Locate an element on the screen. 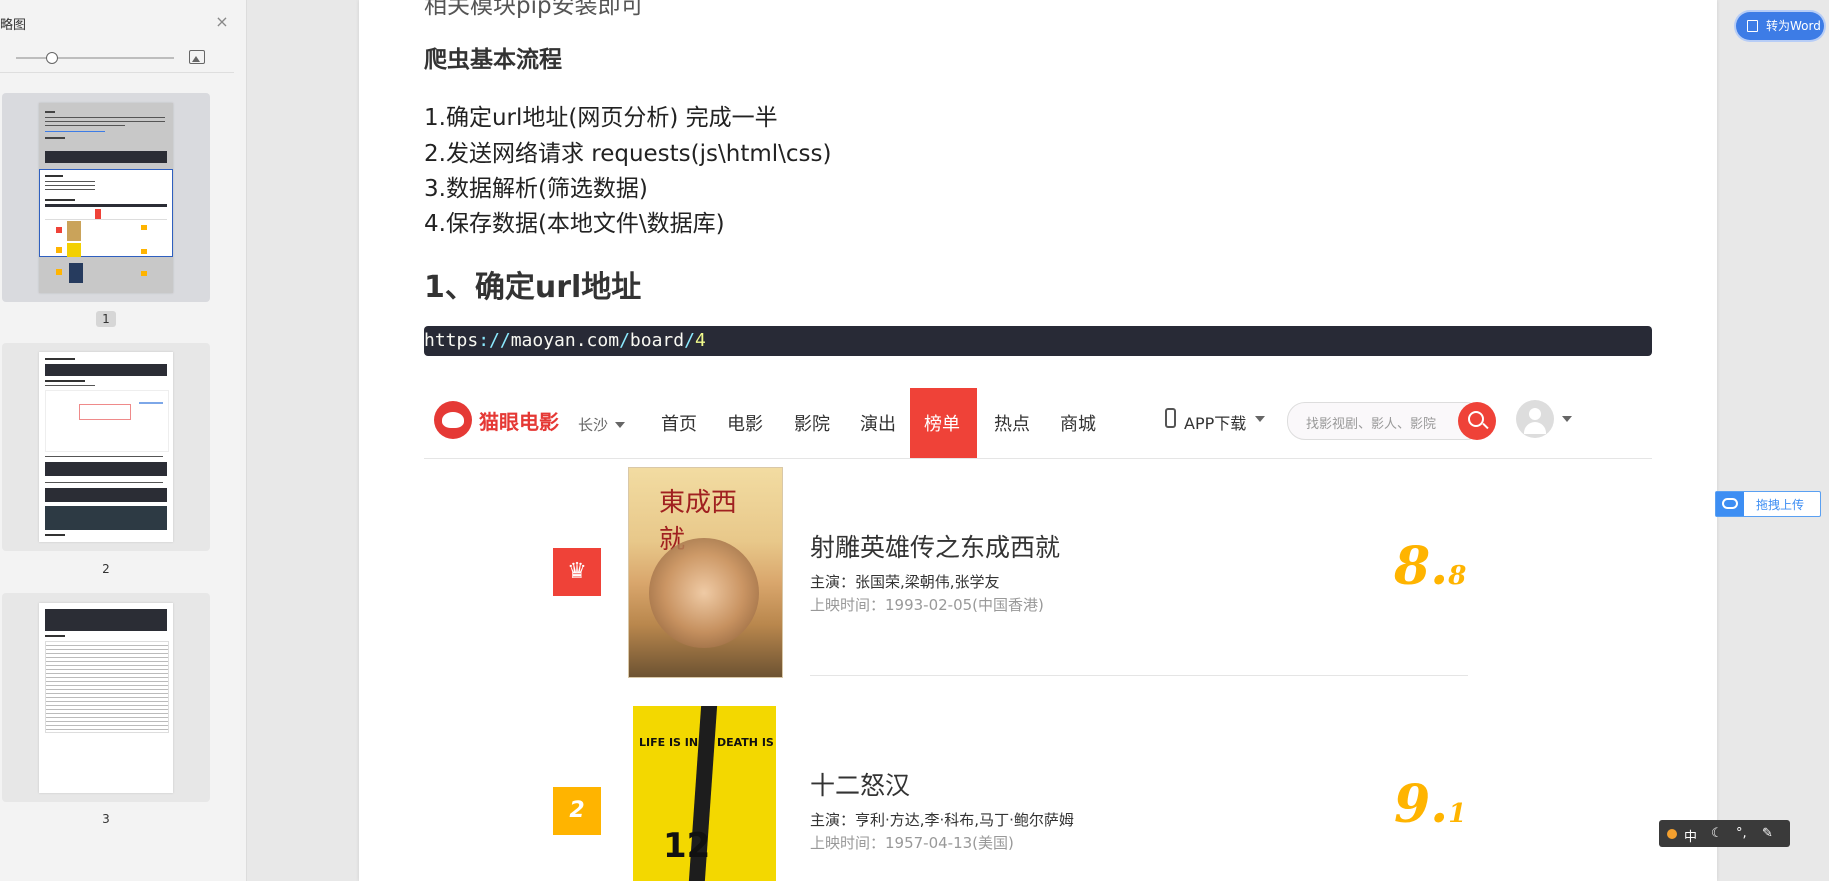 The image size is (1829, 881). row-divider is located at coordinates (1139, 675).